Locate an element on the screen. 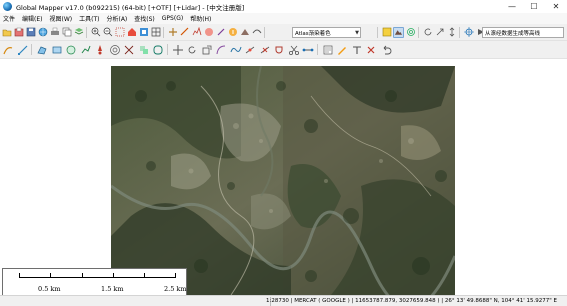 The width and height of the screenshot is (567, 306). rotate-feature-icon is located at coordinates (192, 49).